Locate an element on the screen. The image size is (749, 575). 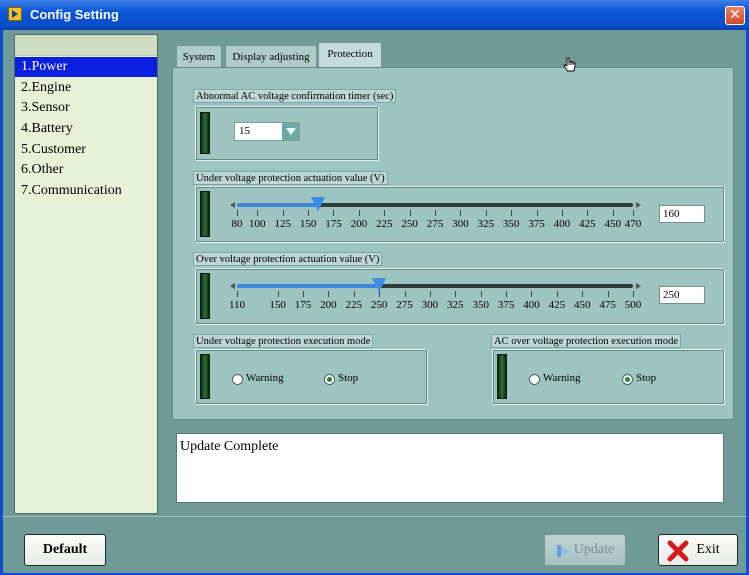
ac-timer-select: 15 is located at coordinates (267, 131).